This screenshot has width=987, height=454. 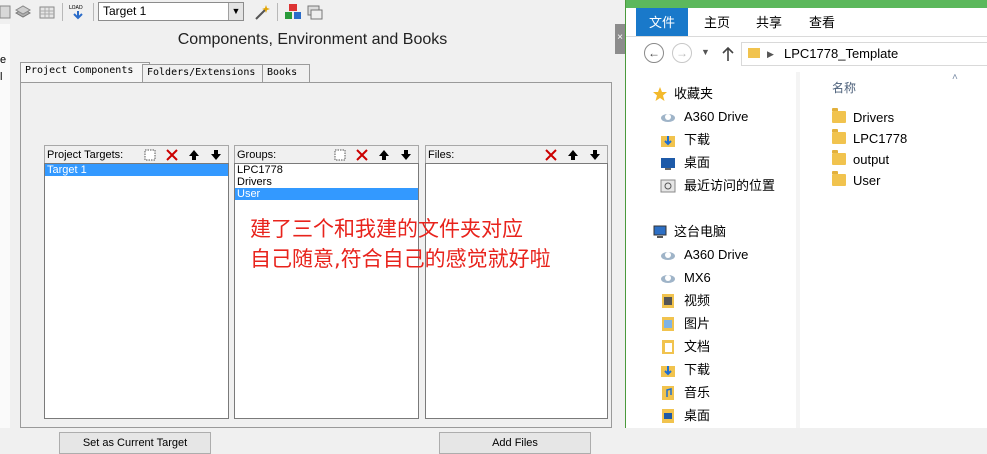 I want to click on nav-label: 桌面, so click(x=697, y=162).